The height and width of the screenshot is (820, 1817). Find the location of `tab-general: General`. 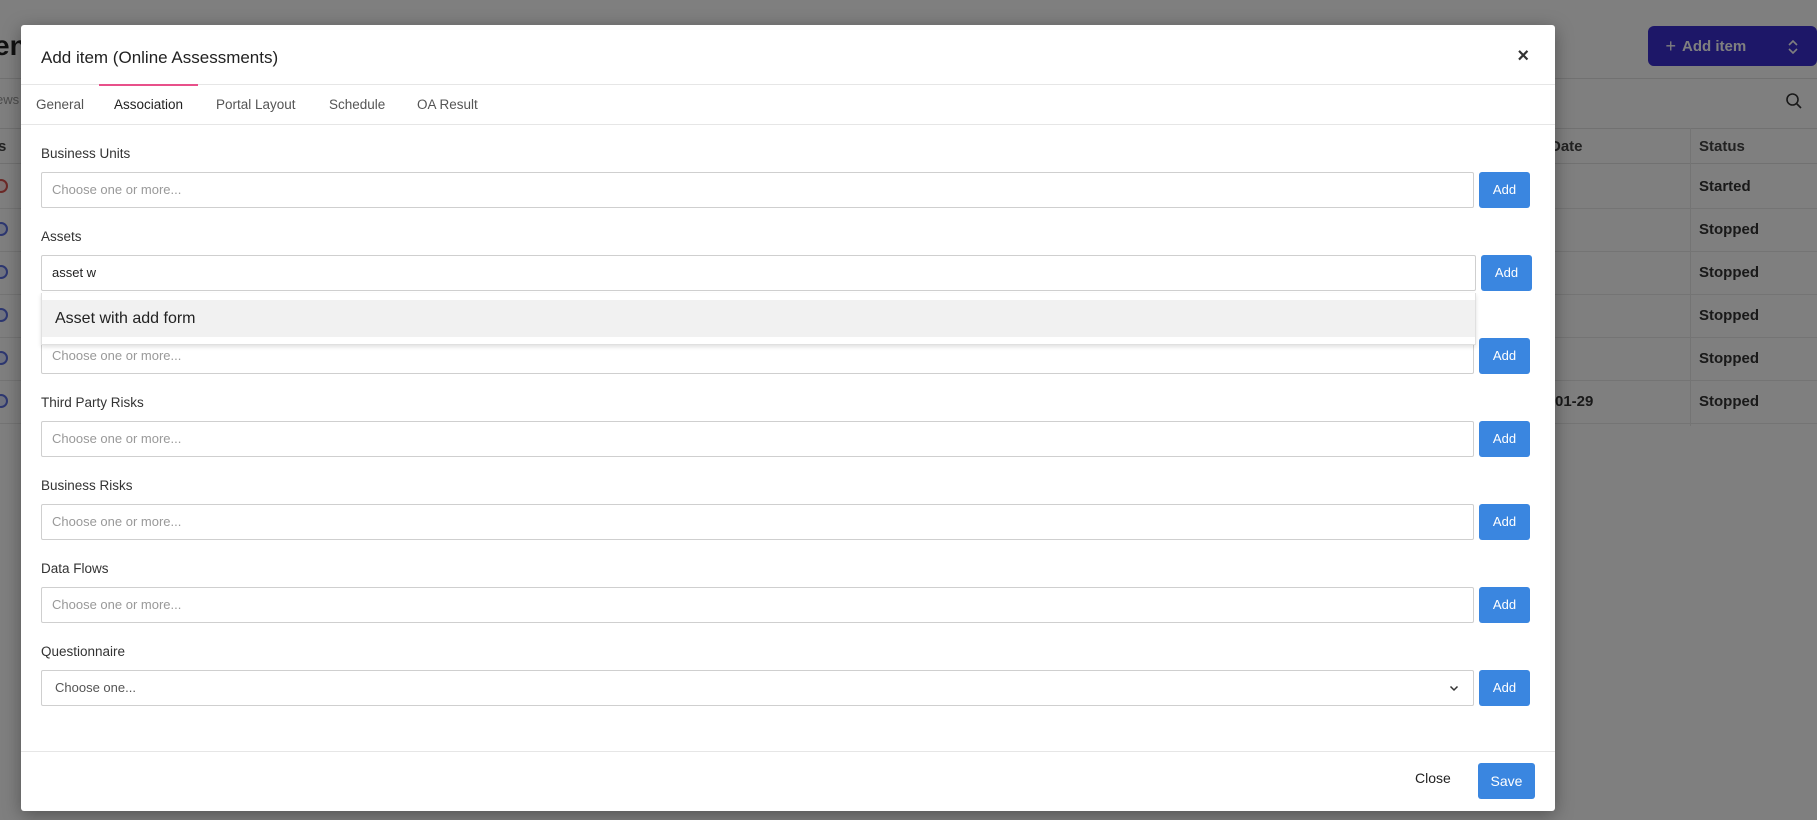

tab-general: General is located at coordinates (60, 105).